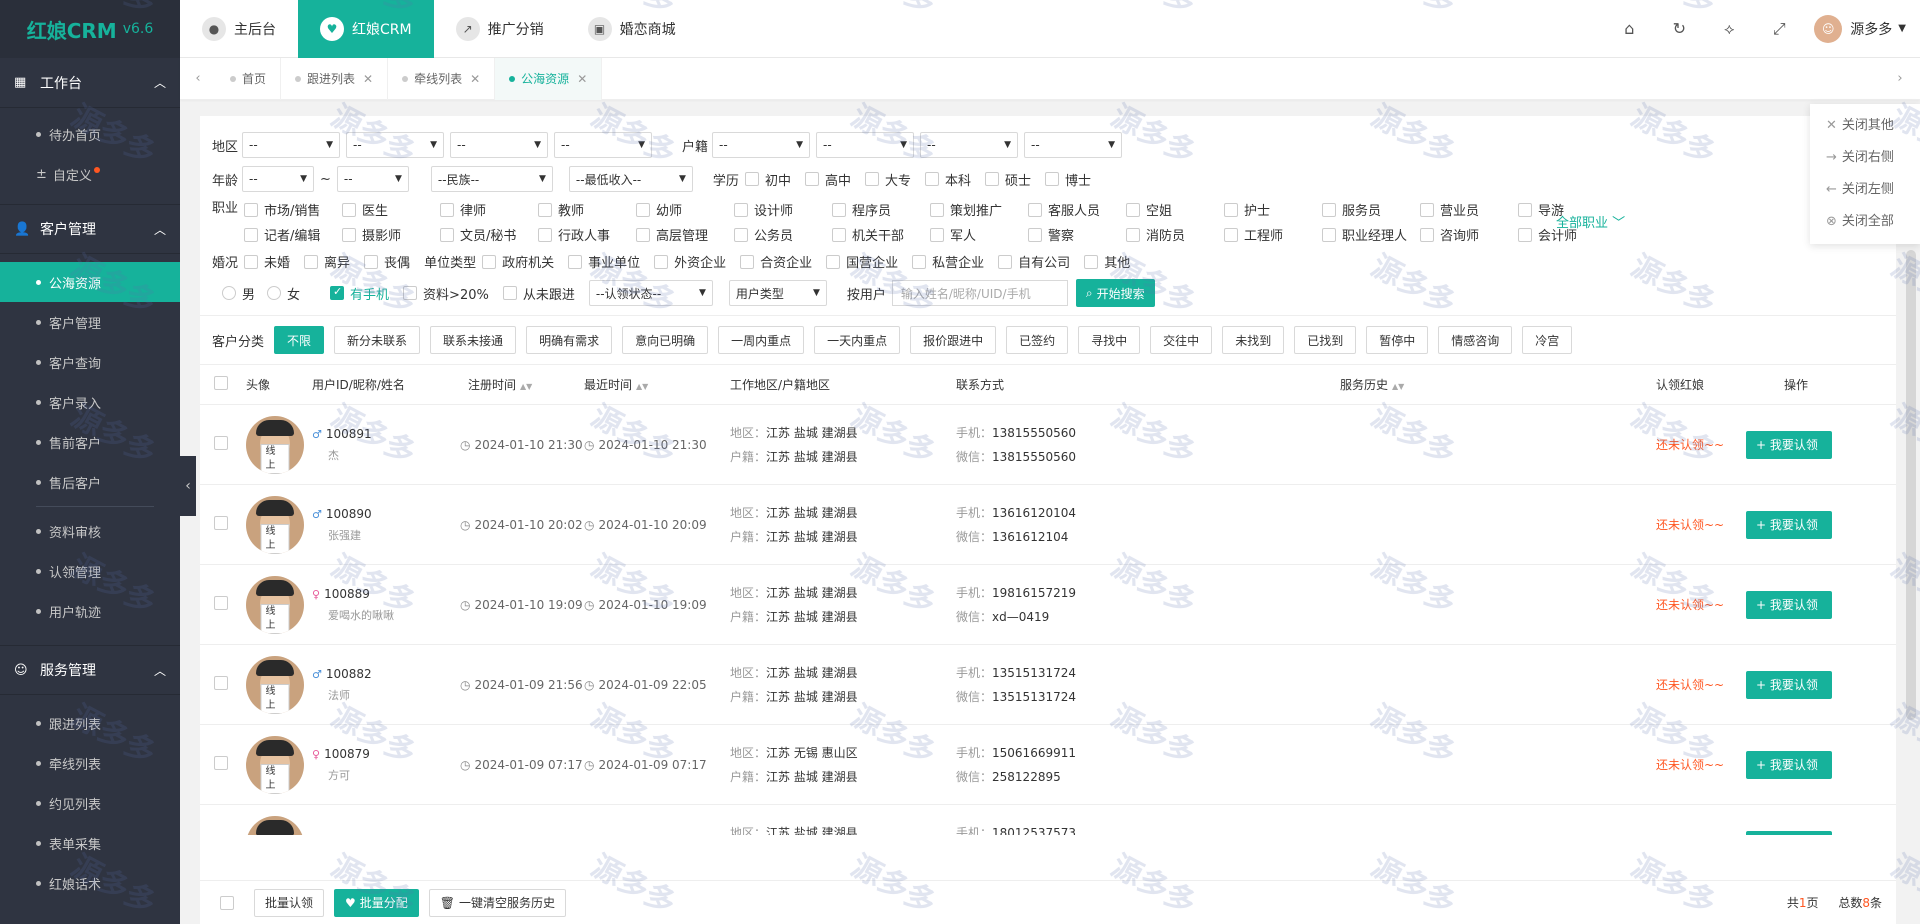 This screenshot has height=924, width=1920. I want to click on unit-checkbox: 合资企业, so click(776, 261).